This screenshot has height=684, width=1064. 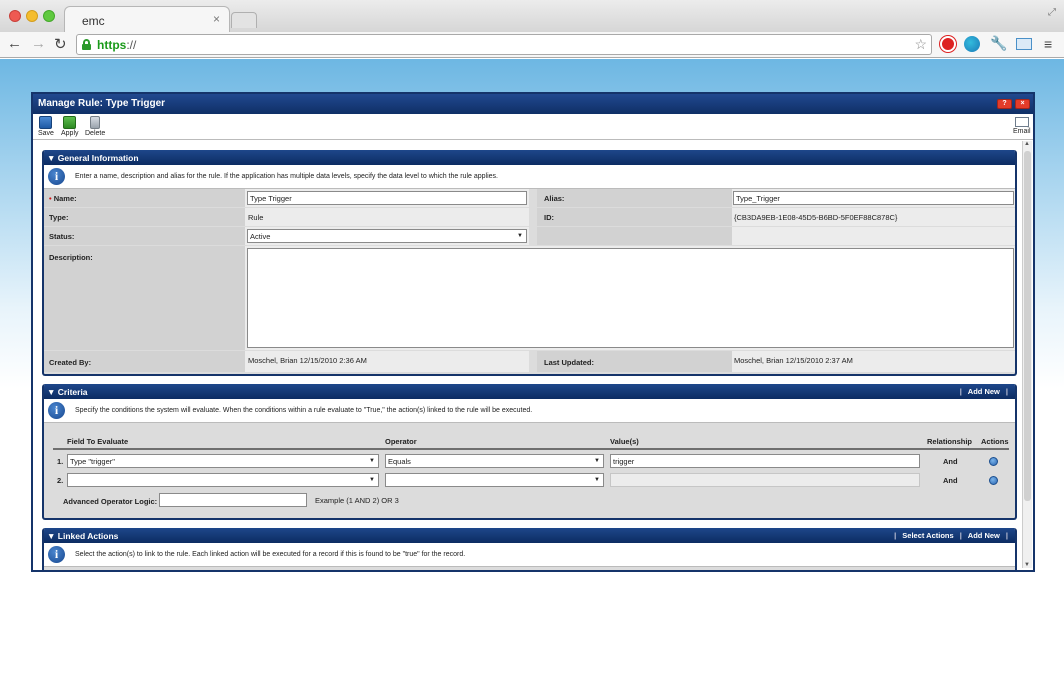 I want to click on trash-icon, so click(x=95, y=122).